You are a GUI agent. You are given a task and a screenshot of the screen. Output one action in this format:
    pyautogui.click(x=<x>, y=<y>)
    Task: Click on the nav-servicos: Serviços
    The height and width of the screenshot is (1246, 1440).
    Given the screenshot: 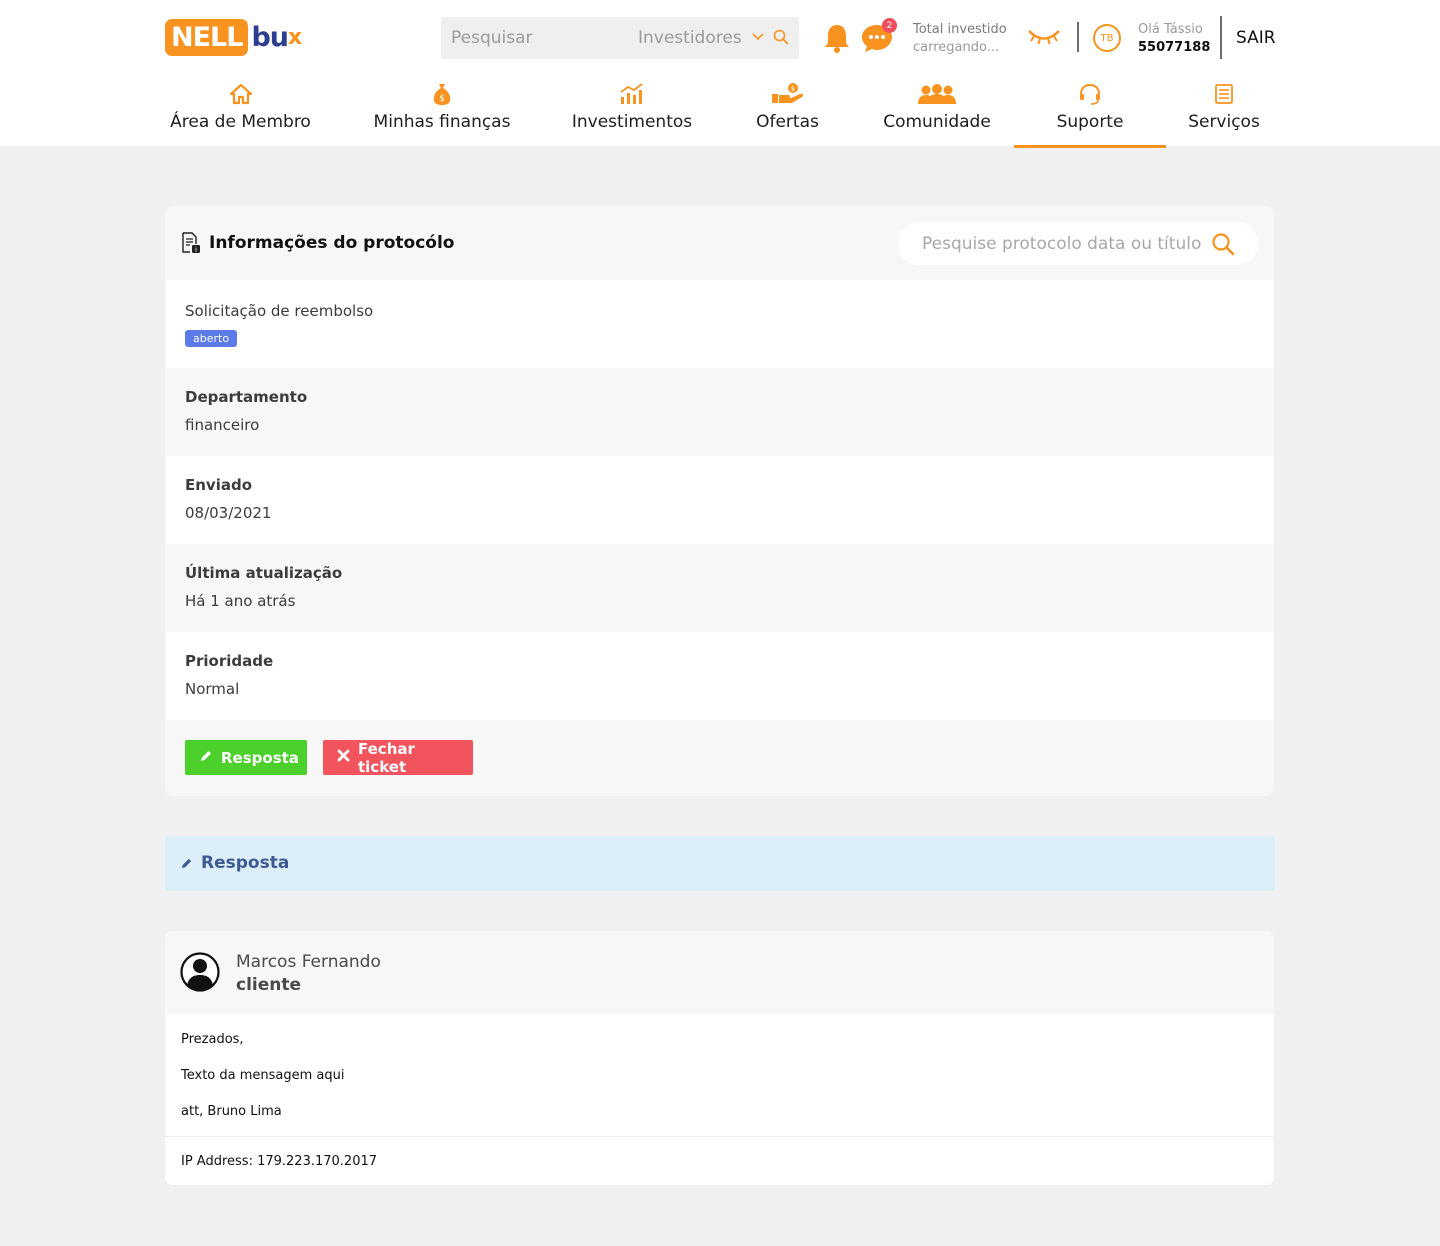 What is the action you would take?
    pyautogui.click(x=1224, y=113)
    